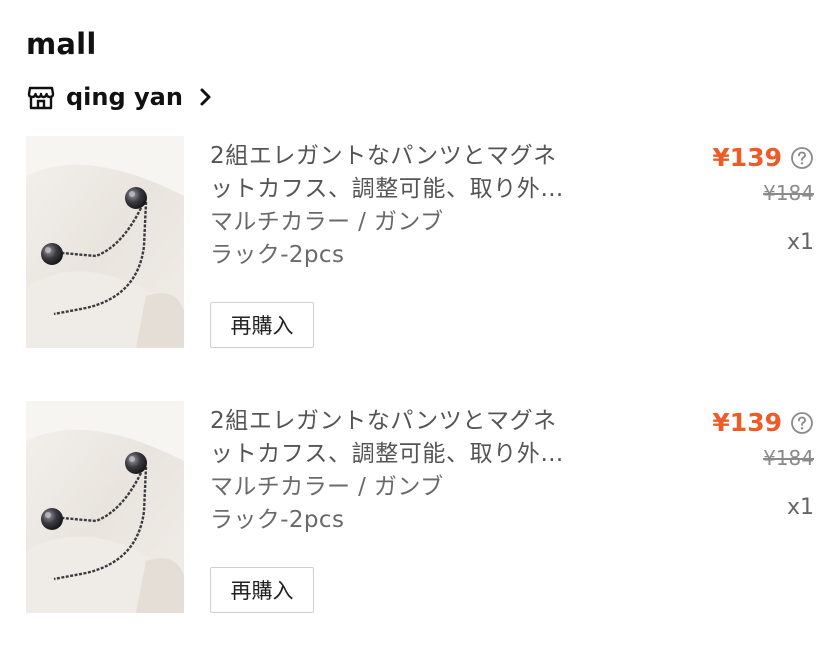 The image size is (840, 660). Describe the element at coordinates (124, 97) in the screenshot. I see `store-name: qing yan` at that location.